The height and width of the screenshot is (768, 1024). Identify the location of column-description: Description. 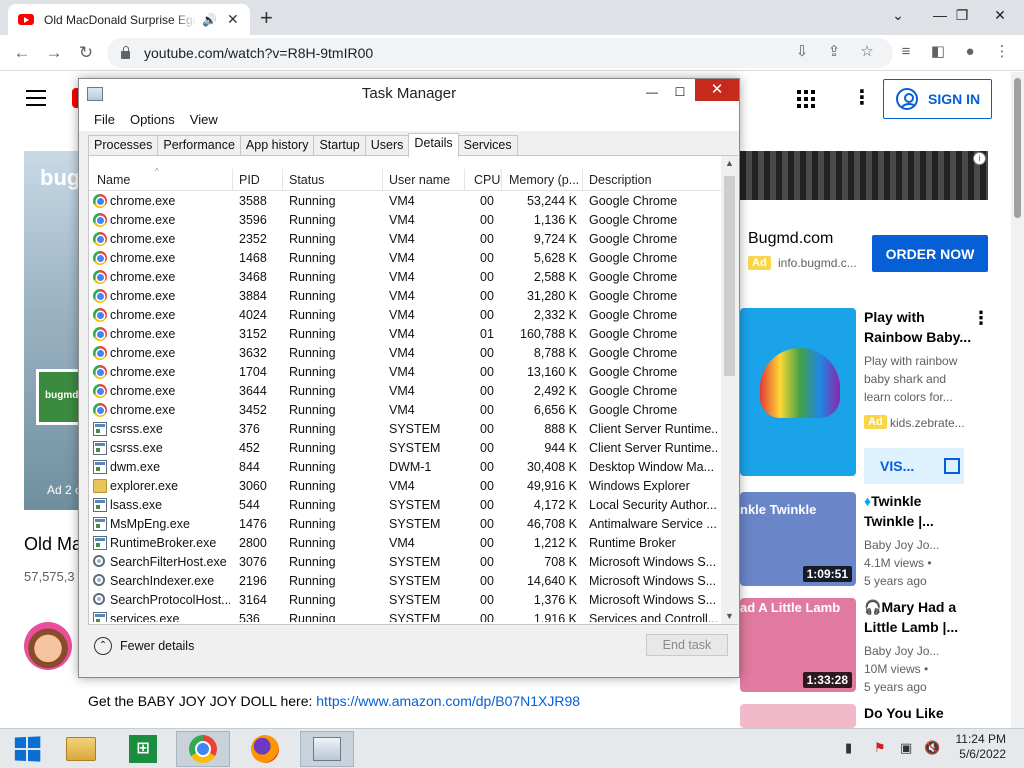
(620, 180).